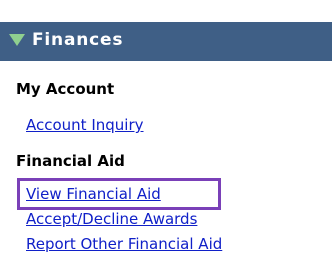 Image resolution: width=332 pixels, height=259 pixels. What do you see at coordinates (111, 219) in the screenshot?
I see `accept-decline-awards-link: Accept/Decline Awards` at bounding box center [111, 219].